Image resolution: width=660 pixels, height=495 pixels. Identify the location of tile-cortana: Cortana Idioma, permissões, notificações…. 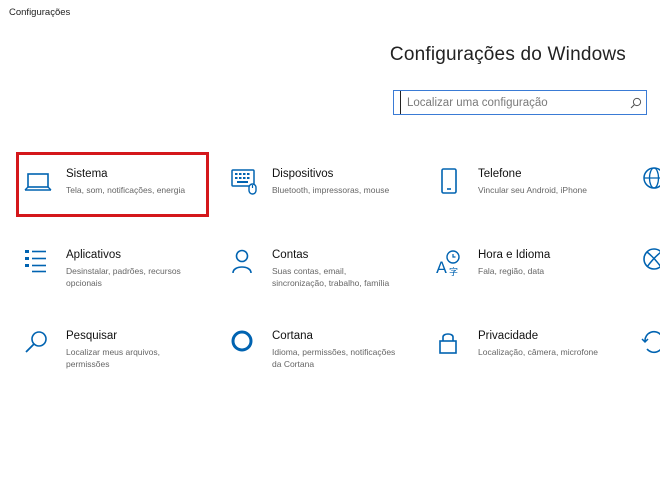
(316, 350).